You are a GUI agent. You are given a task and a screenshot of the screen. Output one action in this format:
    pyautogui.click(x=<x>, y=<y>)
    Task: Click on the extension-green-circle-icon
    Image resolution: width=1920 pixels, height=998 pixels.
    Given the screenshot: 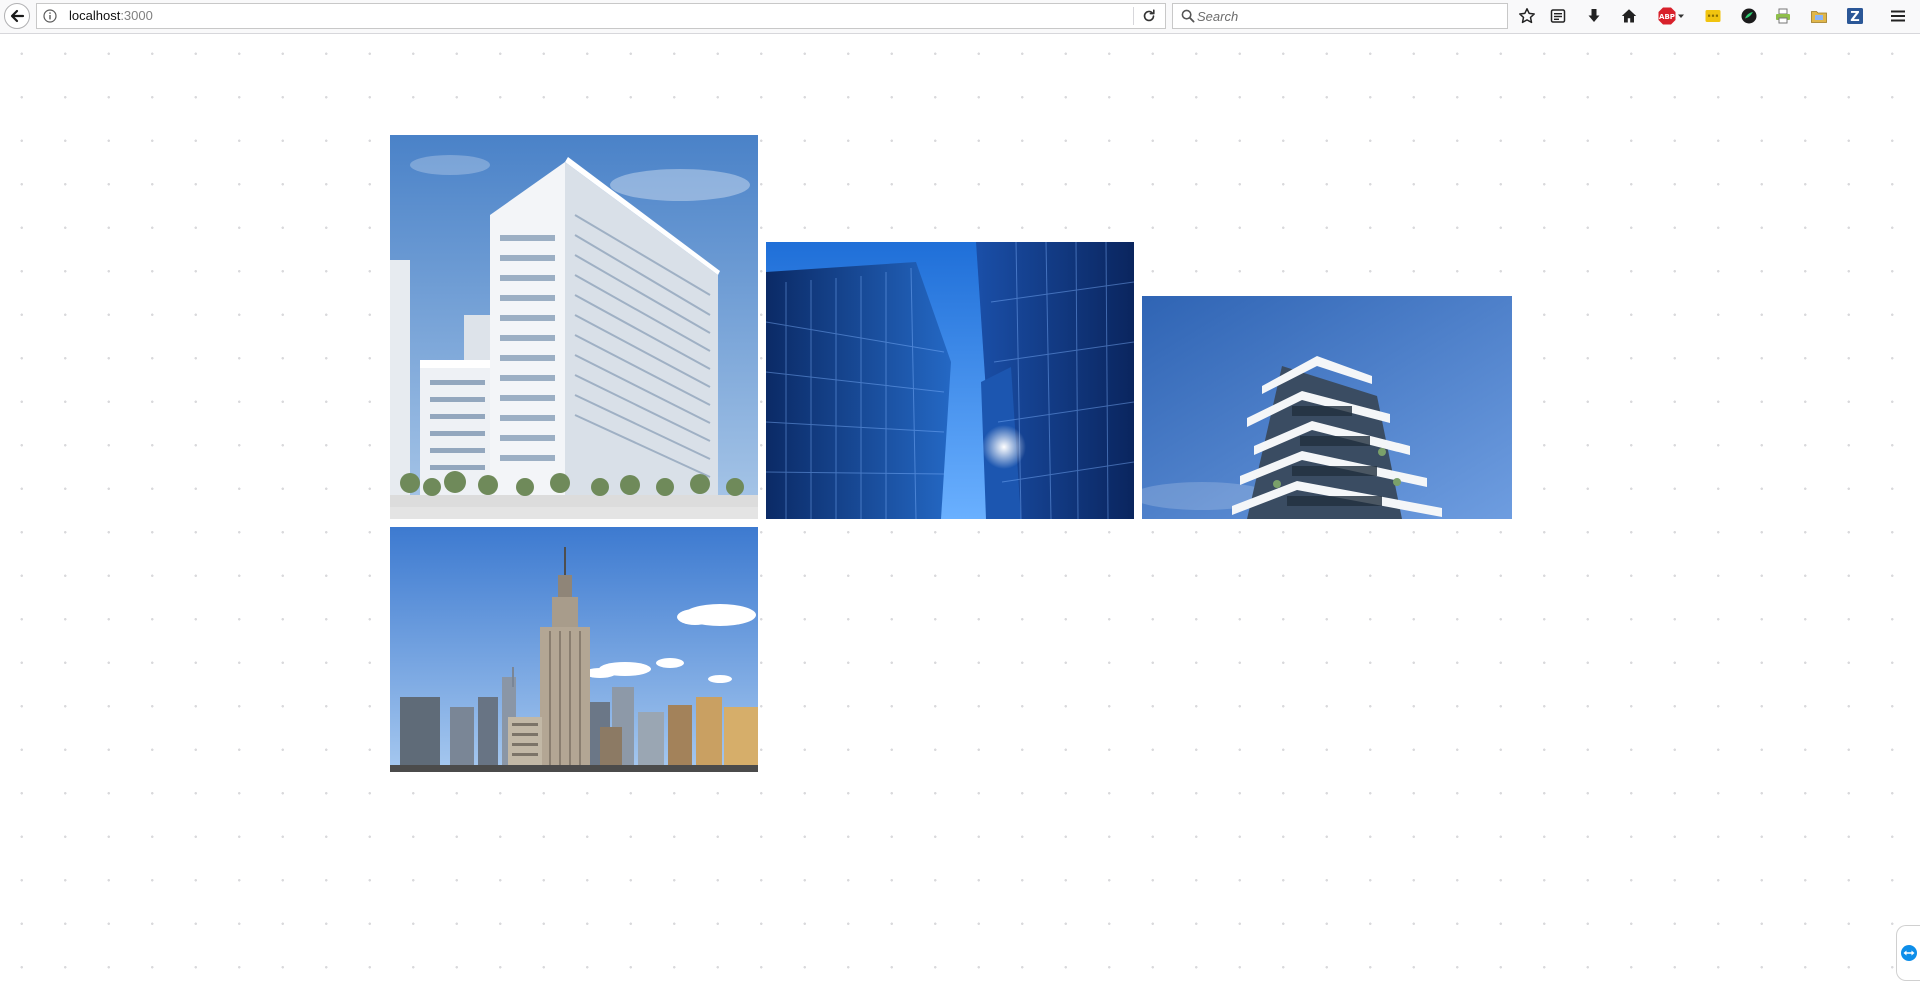 What is the action you would take?
    pyautogui.click(x=1749, y=16)
    